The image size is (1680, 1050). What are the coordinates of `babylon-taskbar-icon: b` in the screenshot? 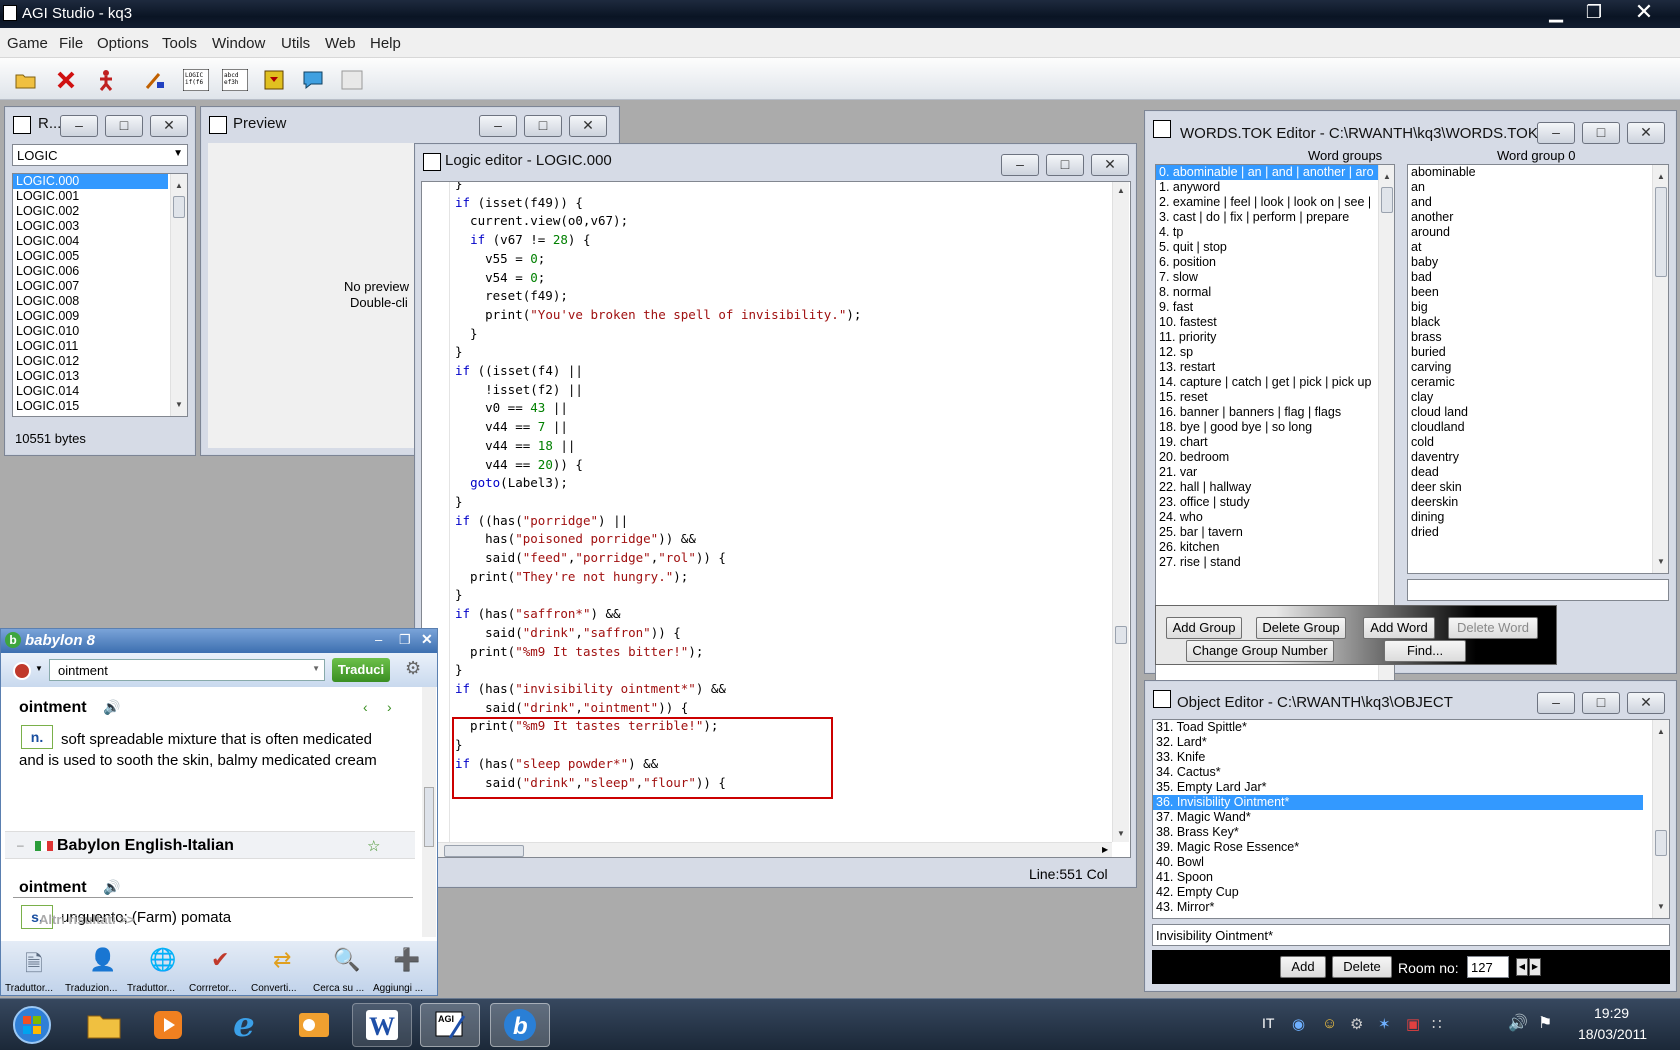 It's located at (520, 1025).